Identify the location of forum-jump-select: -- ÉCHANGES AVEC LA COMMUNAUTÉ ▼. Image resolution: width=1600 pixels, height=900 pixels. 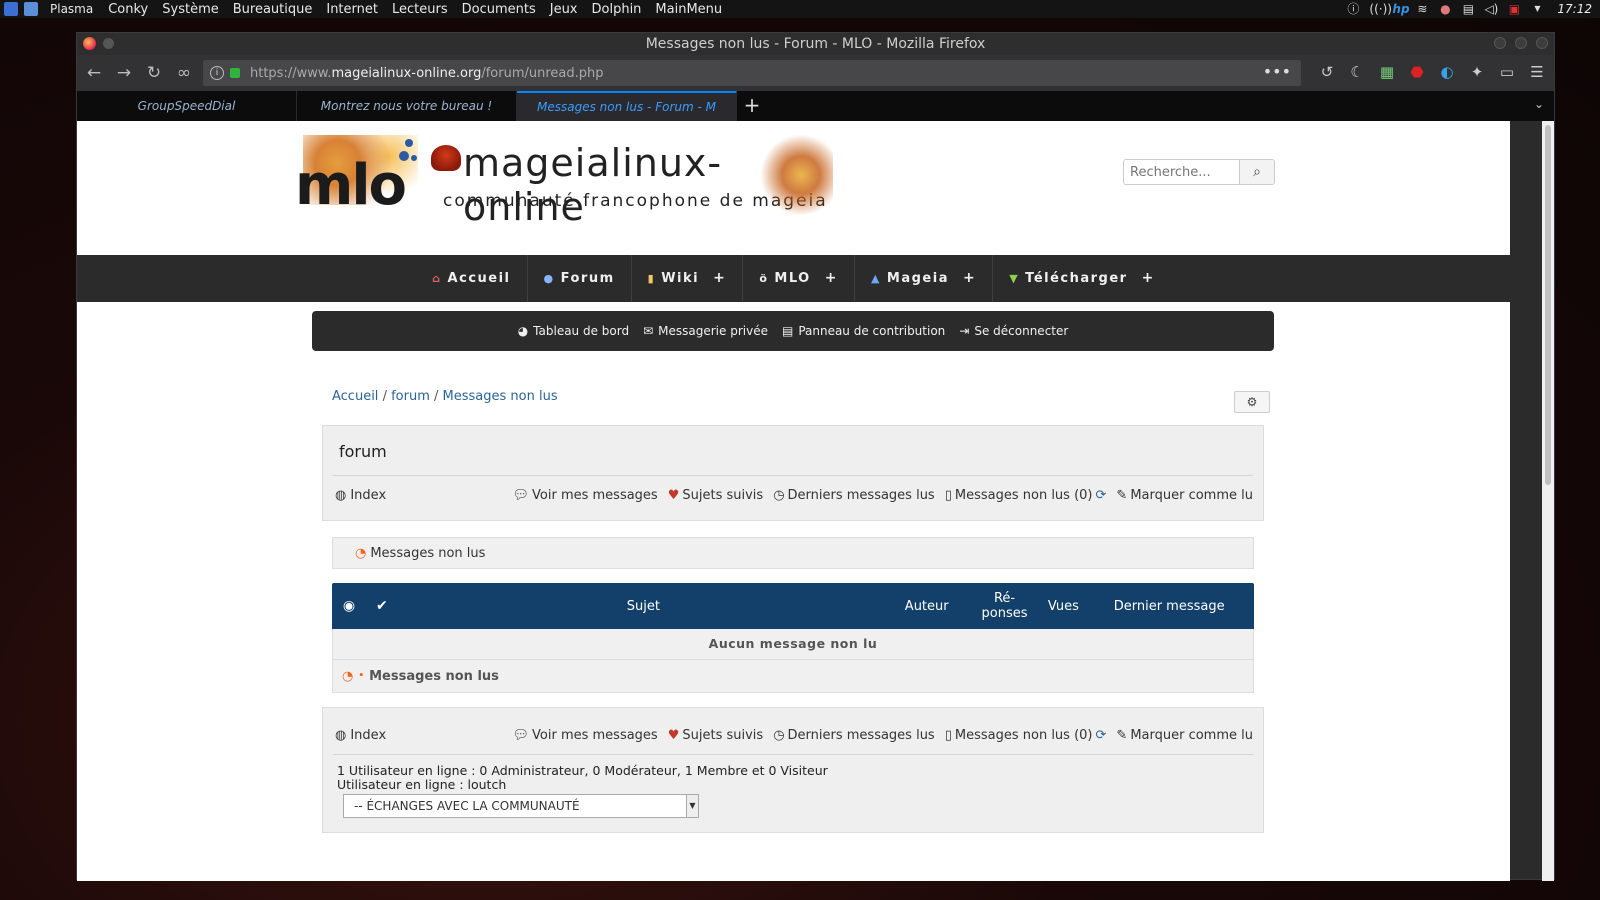
(521, 806).